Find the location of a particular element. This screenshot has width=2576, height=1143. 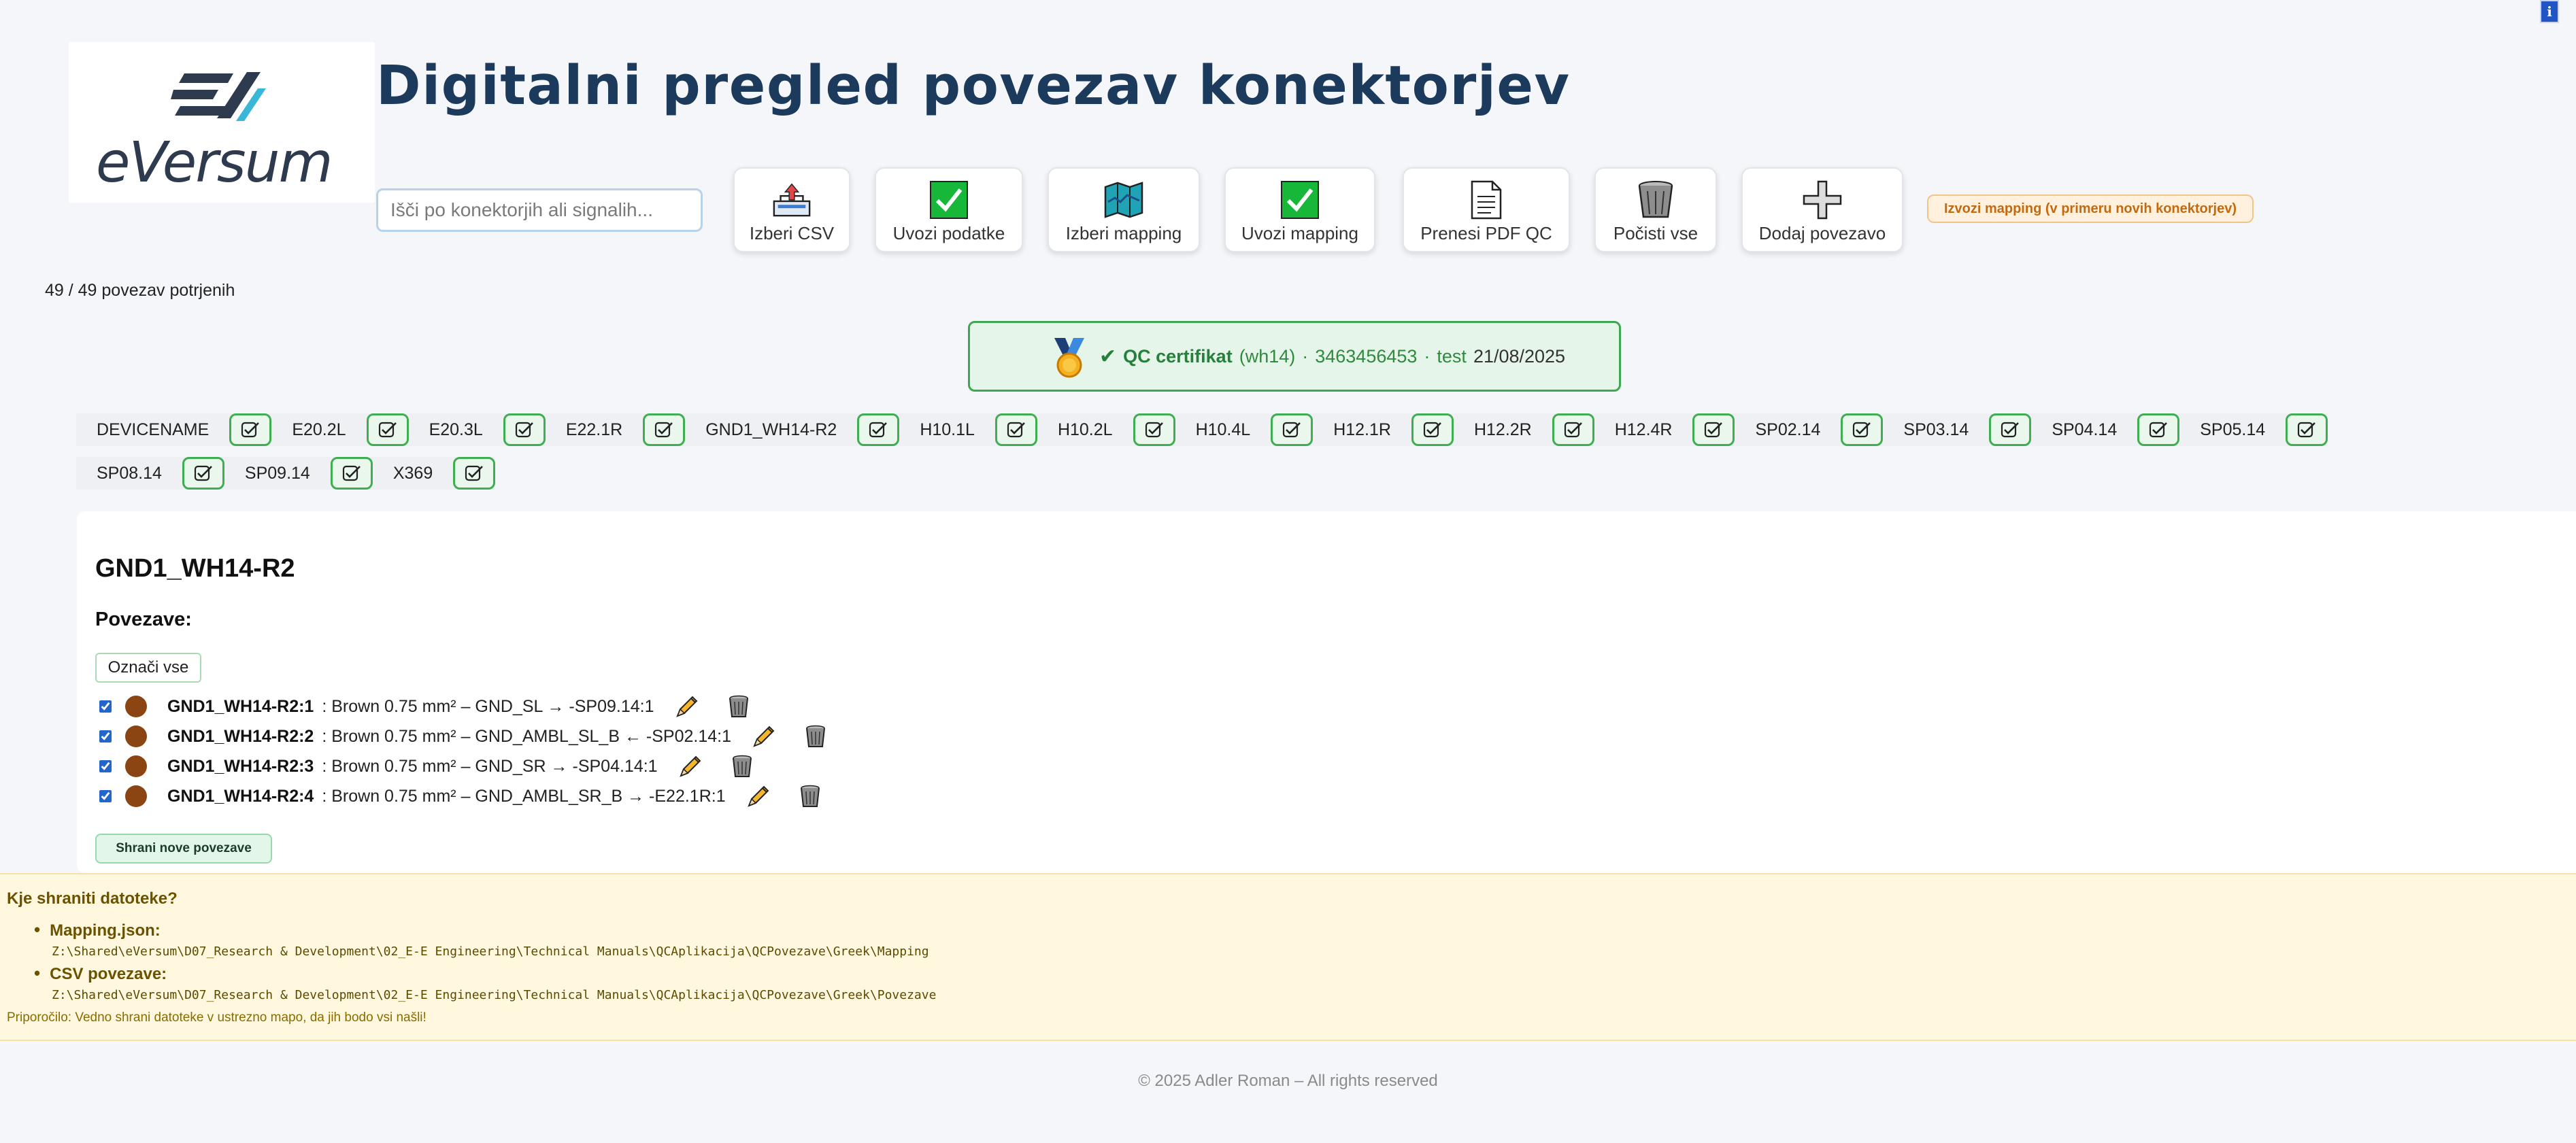

connector-chip: SP03.14 is located at coordinates (1957, 429).